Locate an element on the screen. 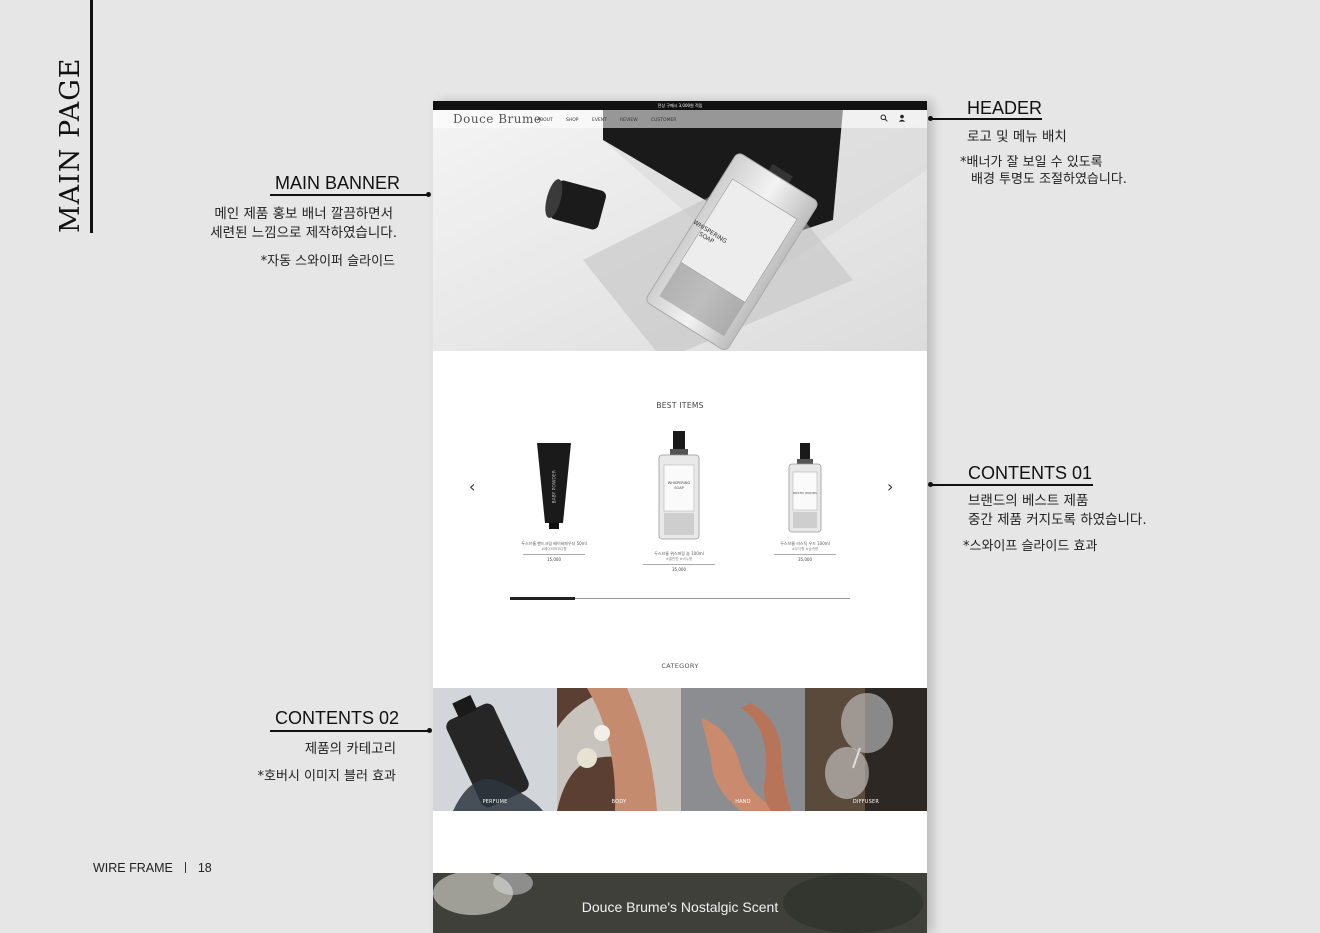  slider-progress-fill is located at coordinates (542, 598).